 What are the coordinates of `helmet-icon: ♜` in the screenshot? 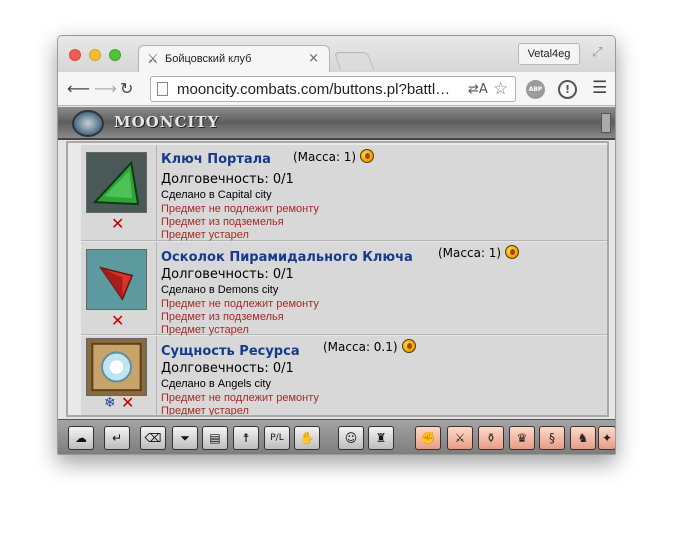 It's located at (381, 438).